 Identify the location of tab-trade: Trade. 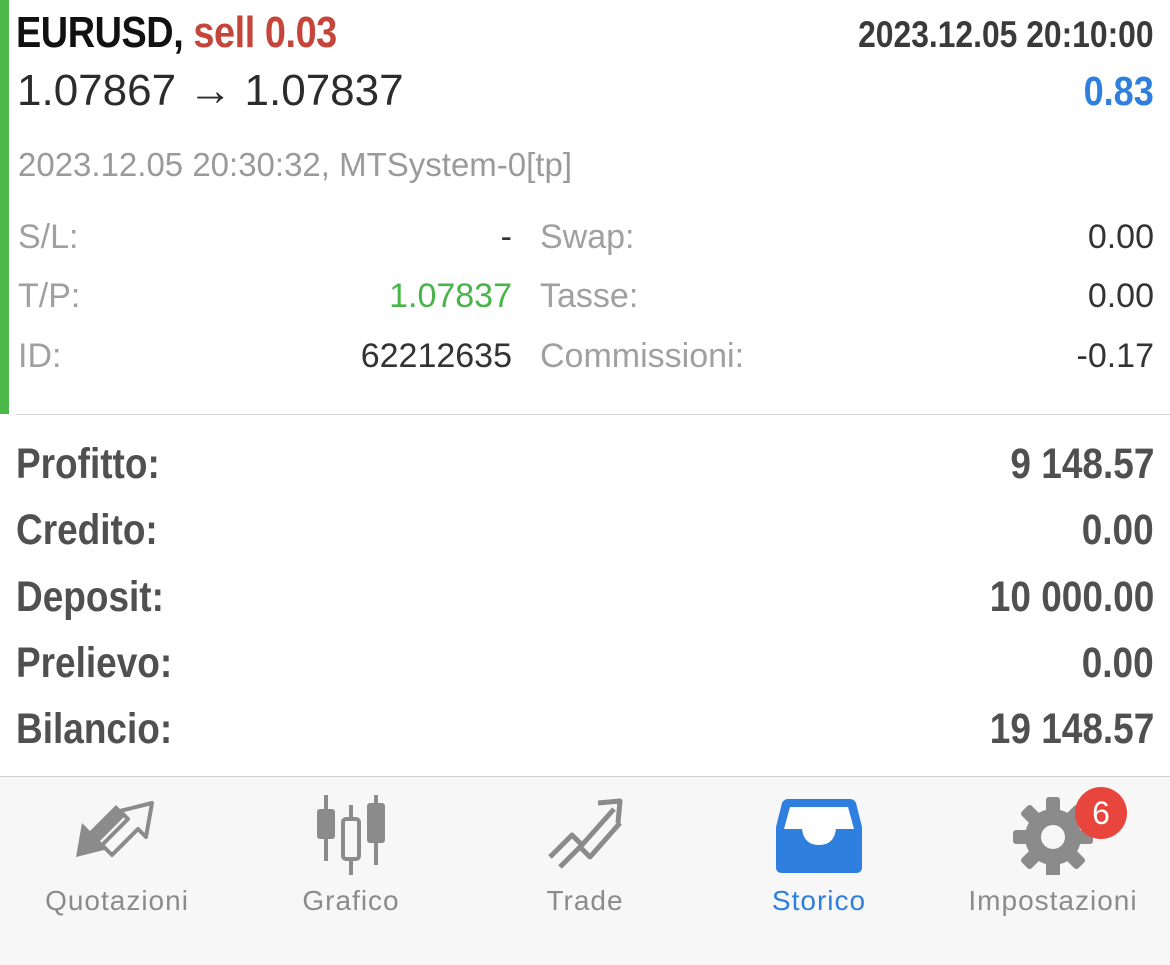
(585, 857).